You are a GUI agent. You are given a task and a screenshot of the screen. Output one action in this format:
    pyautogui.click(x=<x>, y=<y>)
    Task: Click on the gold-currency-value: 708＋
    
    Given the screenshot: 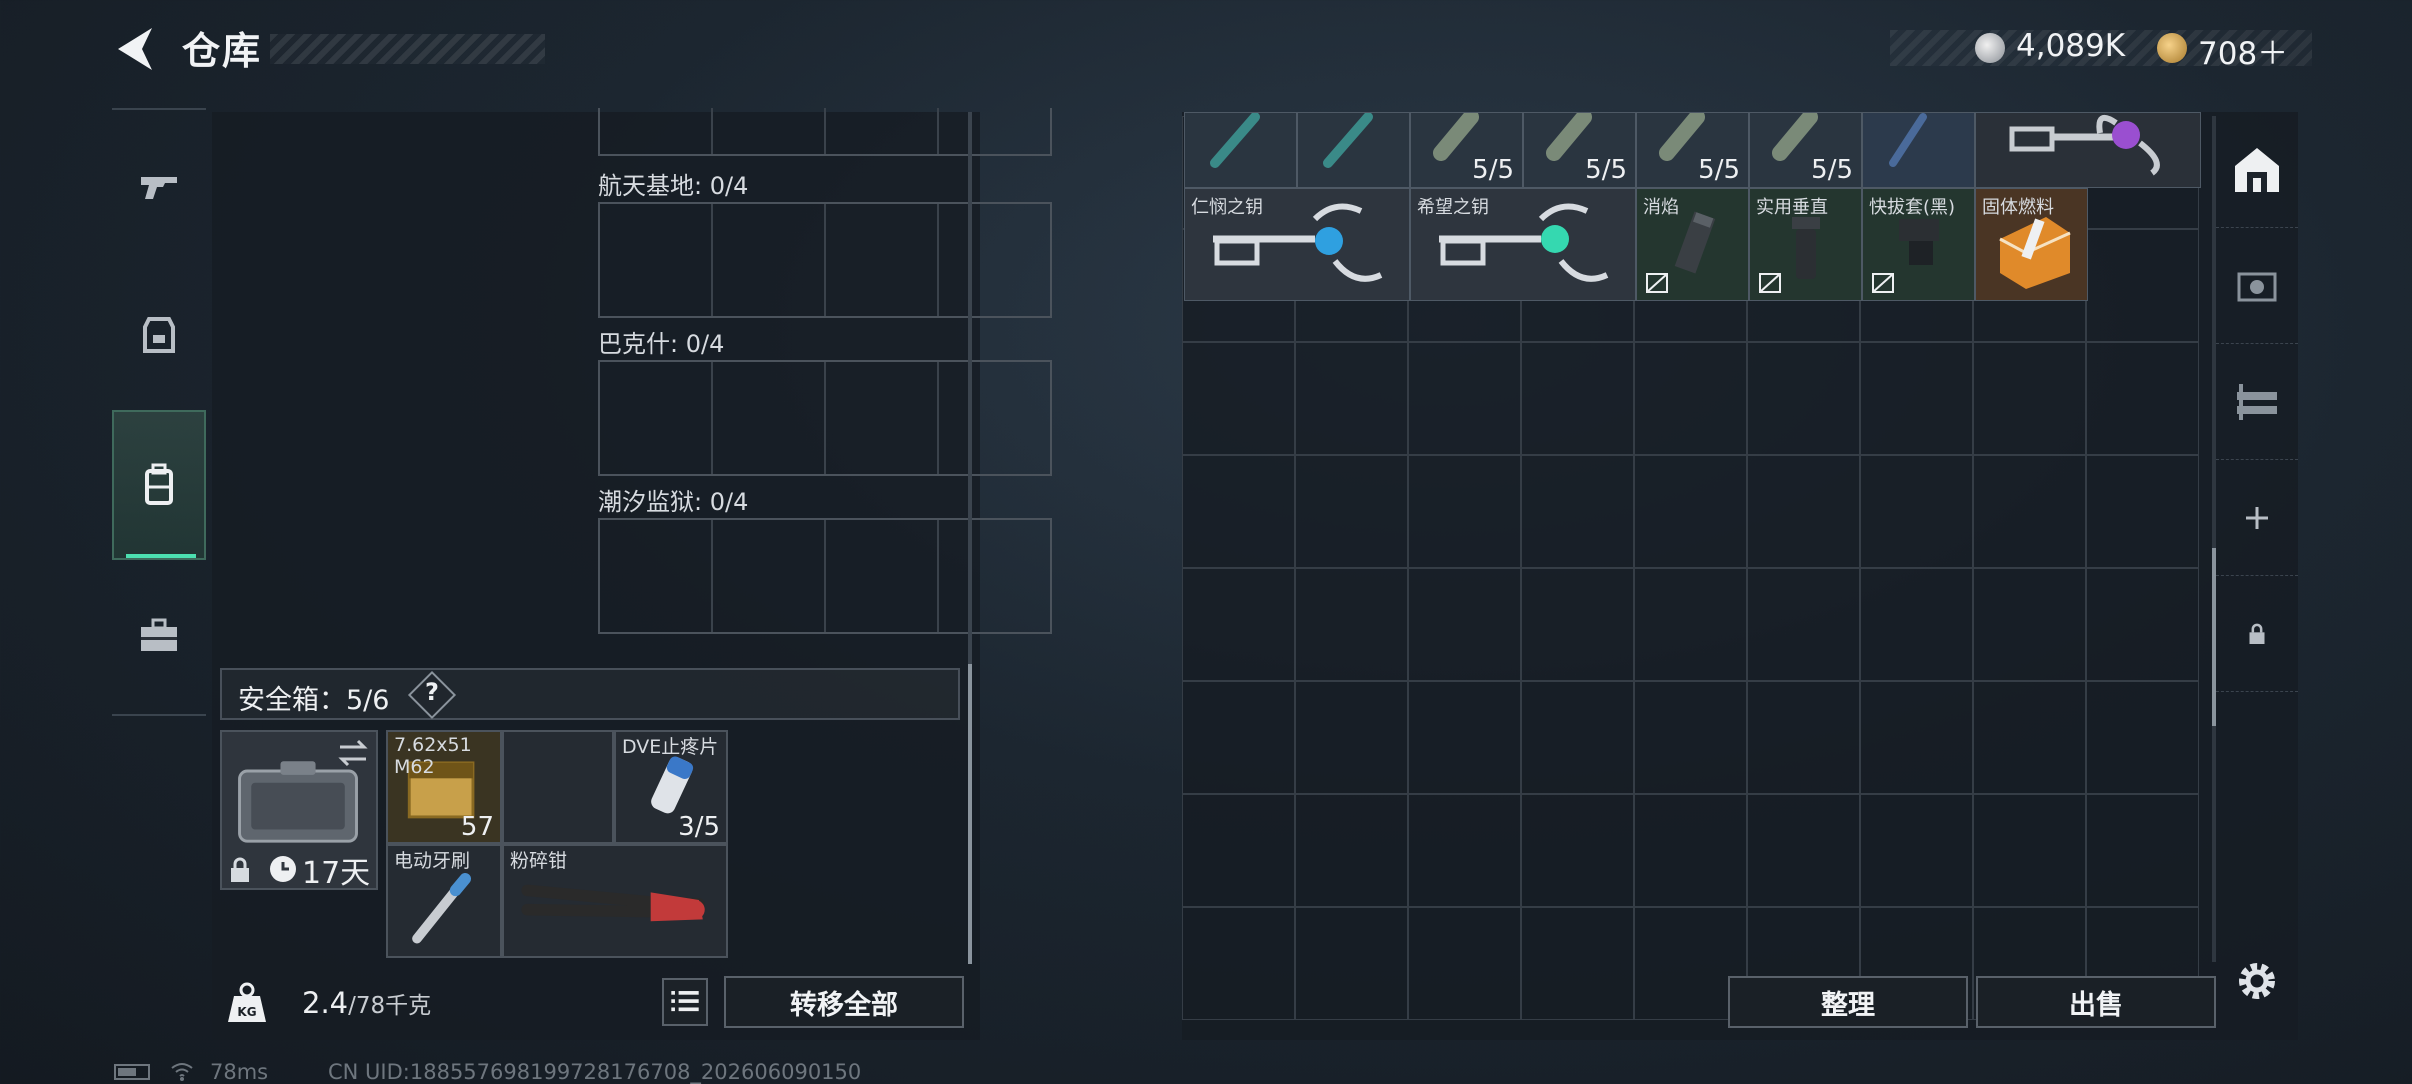 What is the action you would take?
    pyautogui.click(x=2243, y=50)
    